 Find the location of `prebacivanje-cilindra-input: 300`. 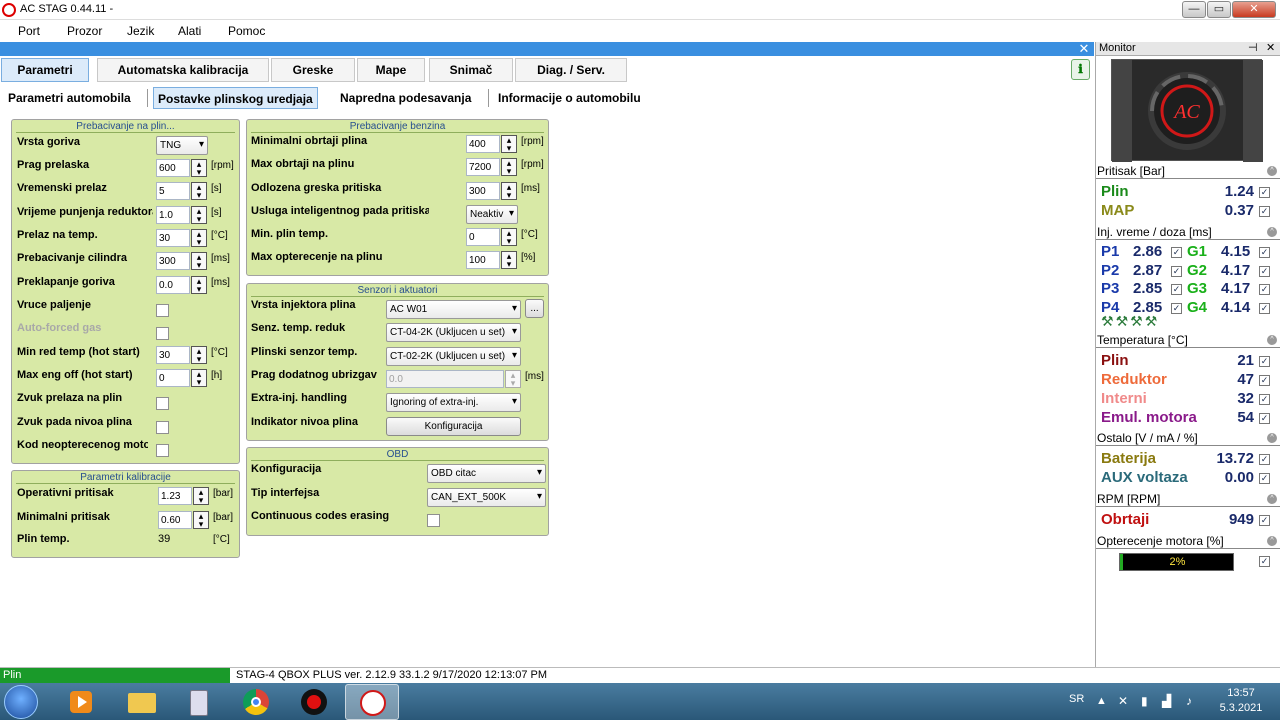

prebacivanje-cilindra-input: 300 is located at coordinates (173, 261).